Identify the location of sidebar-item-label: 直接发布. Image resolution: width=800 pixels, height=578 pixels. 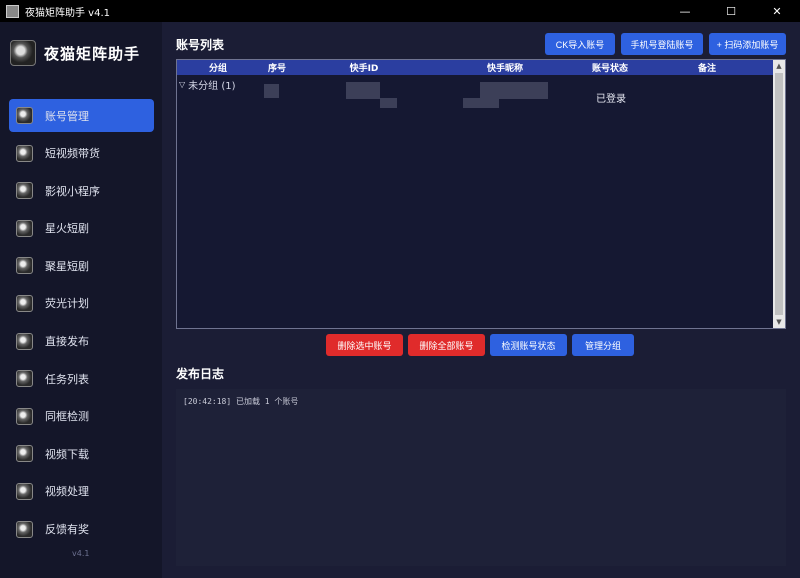
(67, 342).